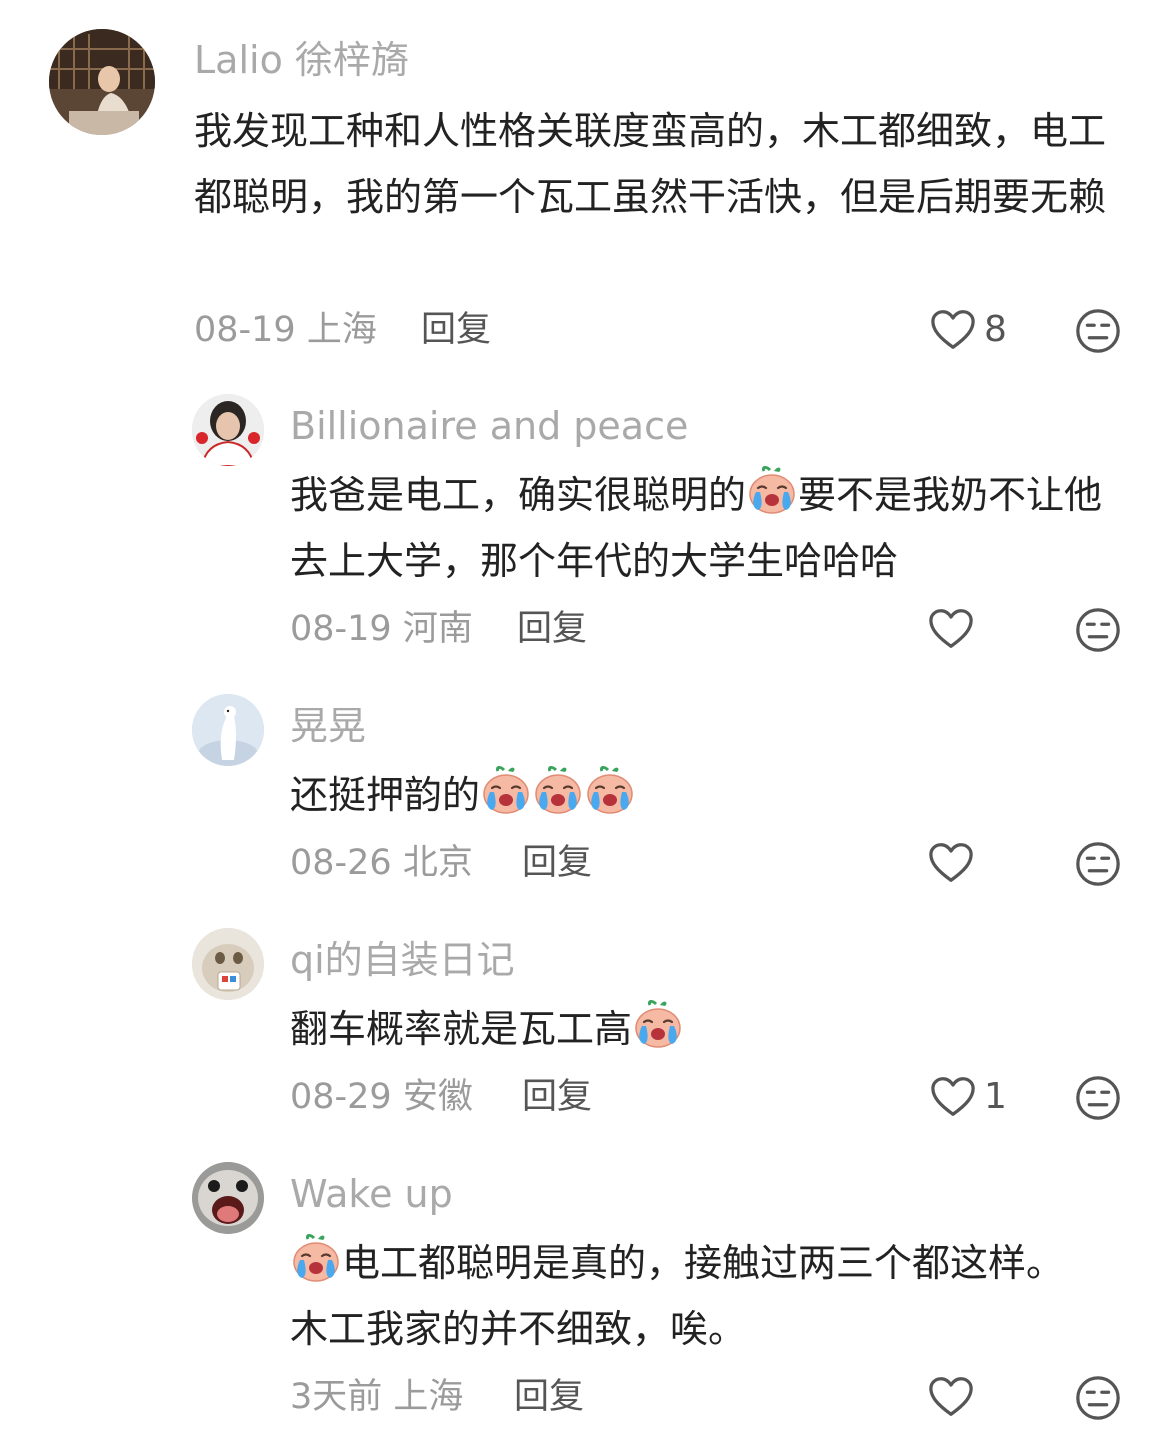 This screenshot has width=1169, height=1444. I want to click on comment-date: 08-19 河南, so click(381, 629).